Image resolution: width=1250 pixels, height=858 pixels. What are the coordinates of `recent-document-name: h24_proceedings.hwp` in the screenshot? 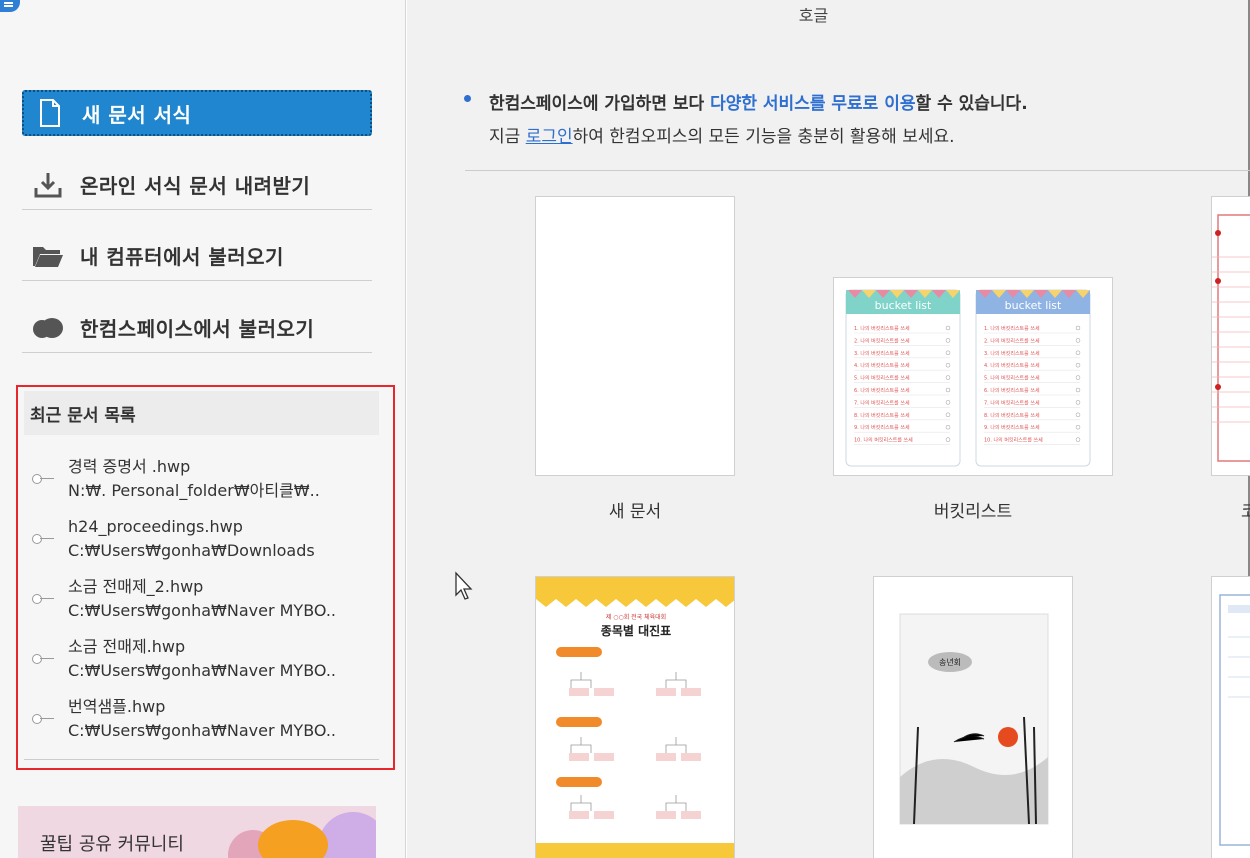 It's located at (155, 526).